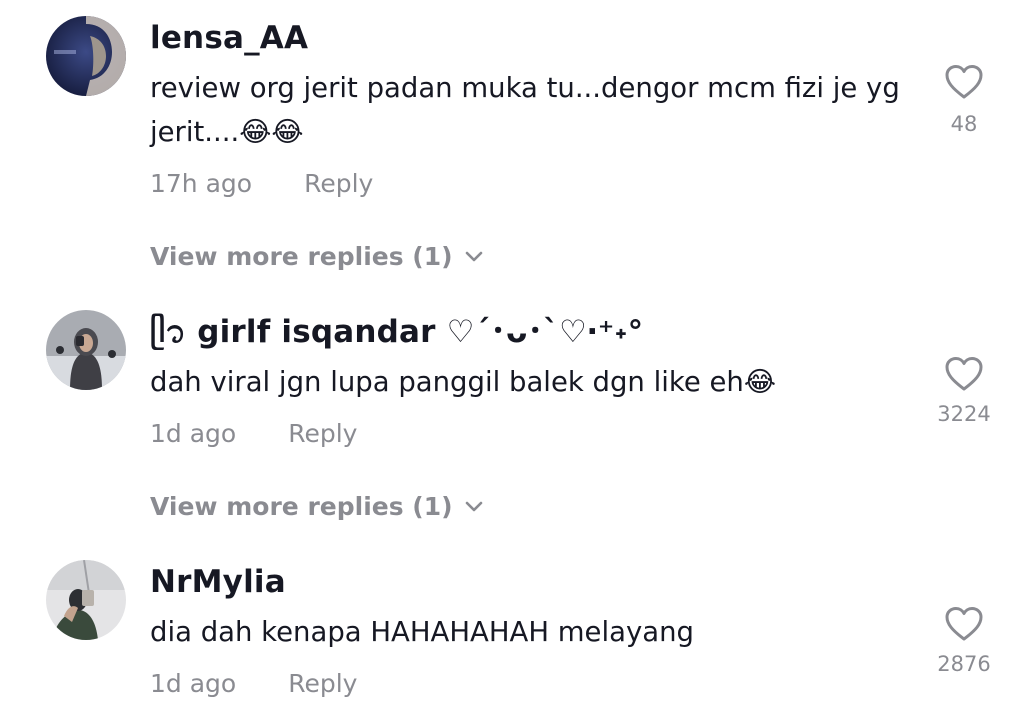 The height and width of the screenshot is (704, 1028). I want to click on like-button: 2876, so click(964, 641).